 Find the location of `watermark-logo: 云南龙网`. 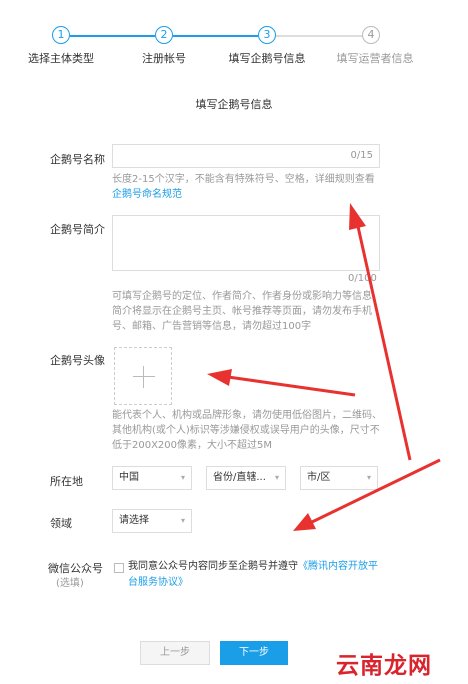

watermark-logo: 云南龙网 is located at coordinates (384, 666).